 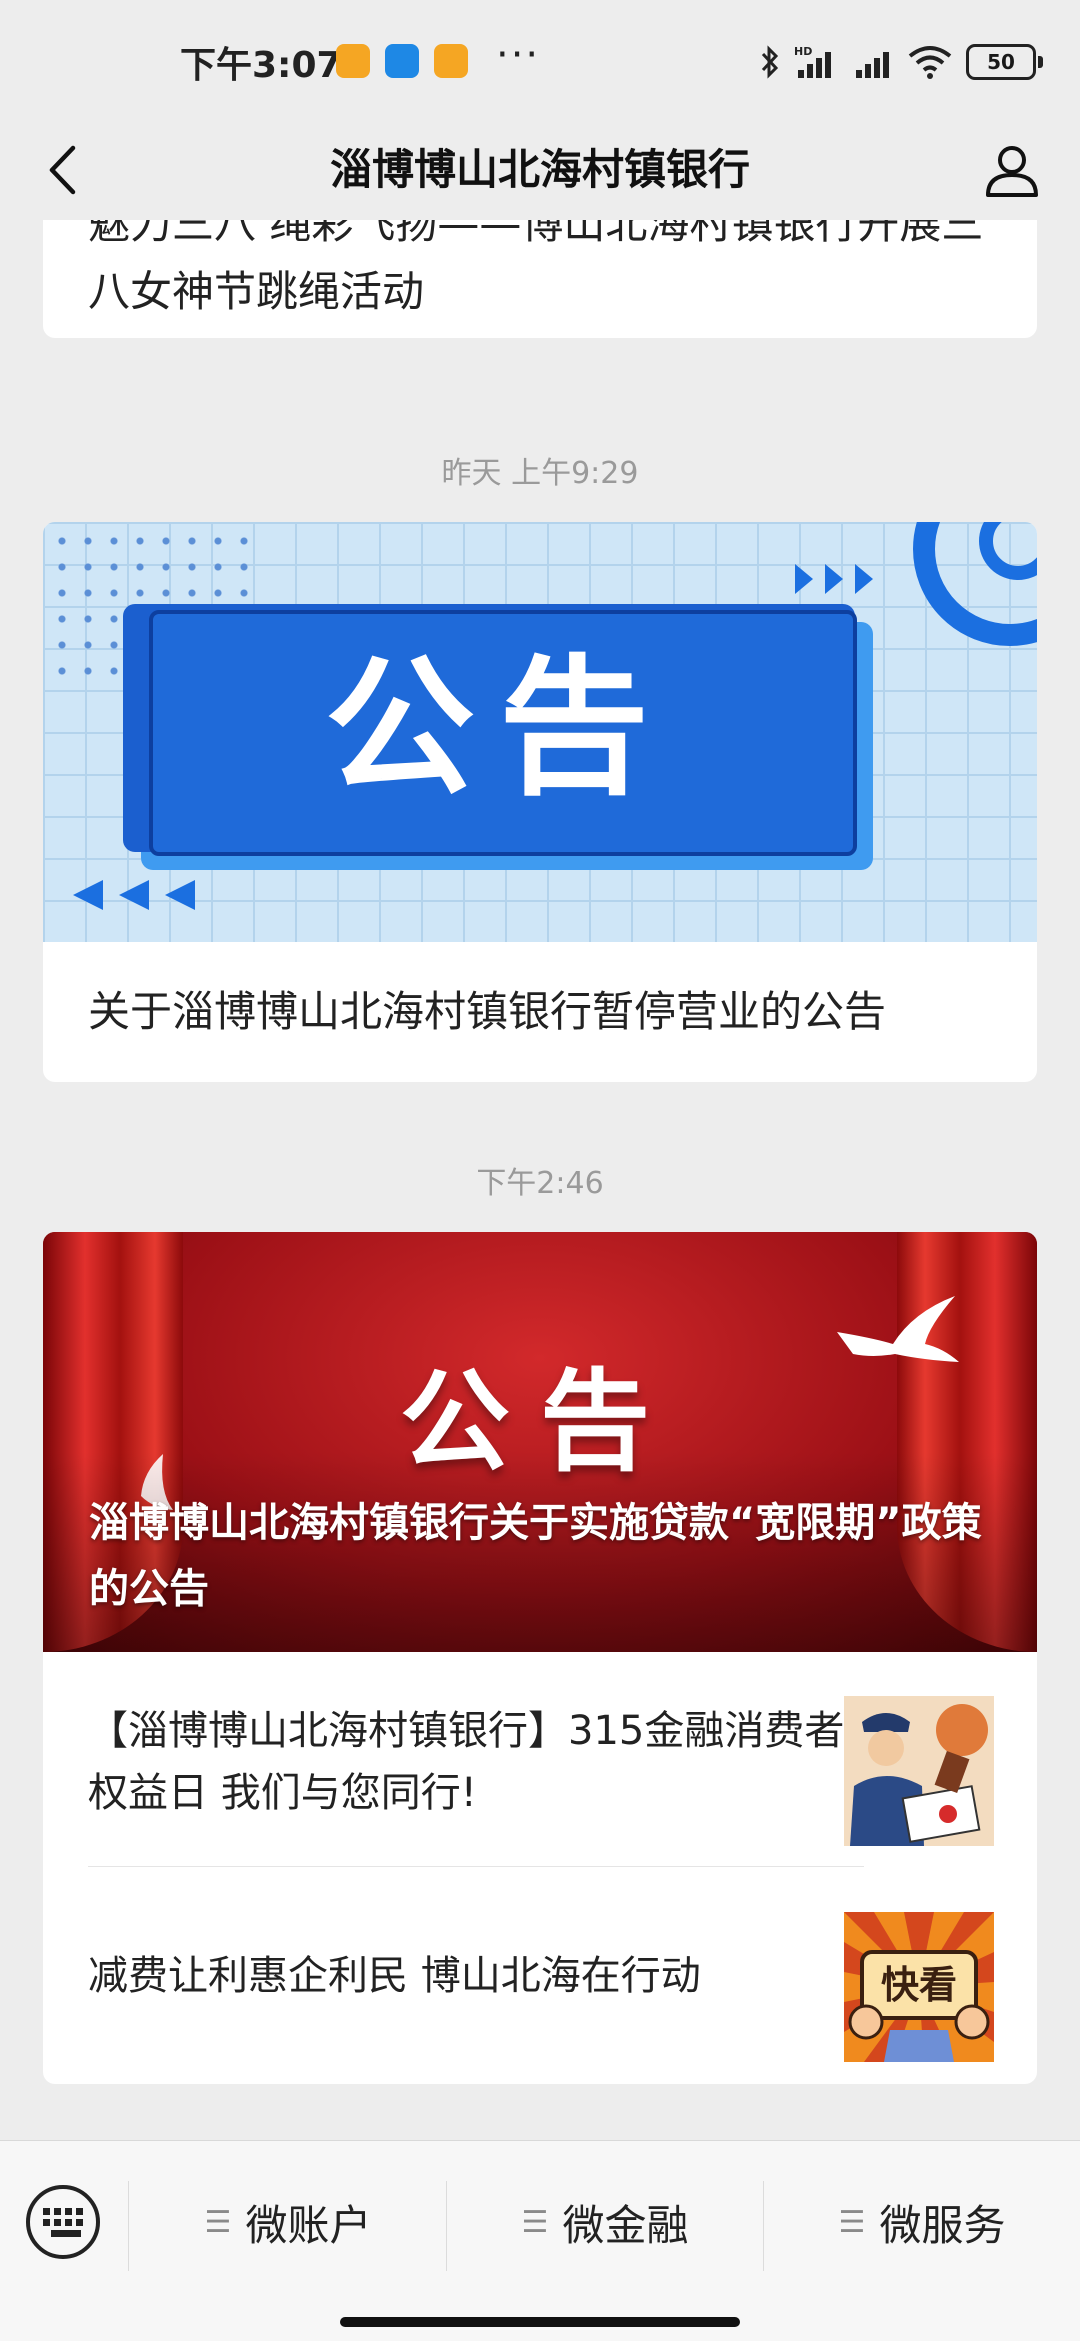 I want to click on featured-cover-text: 公告, so click(x=540, y=1422).